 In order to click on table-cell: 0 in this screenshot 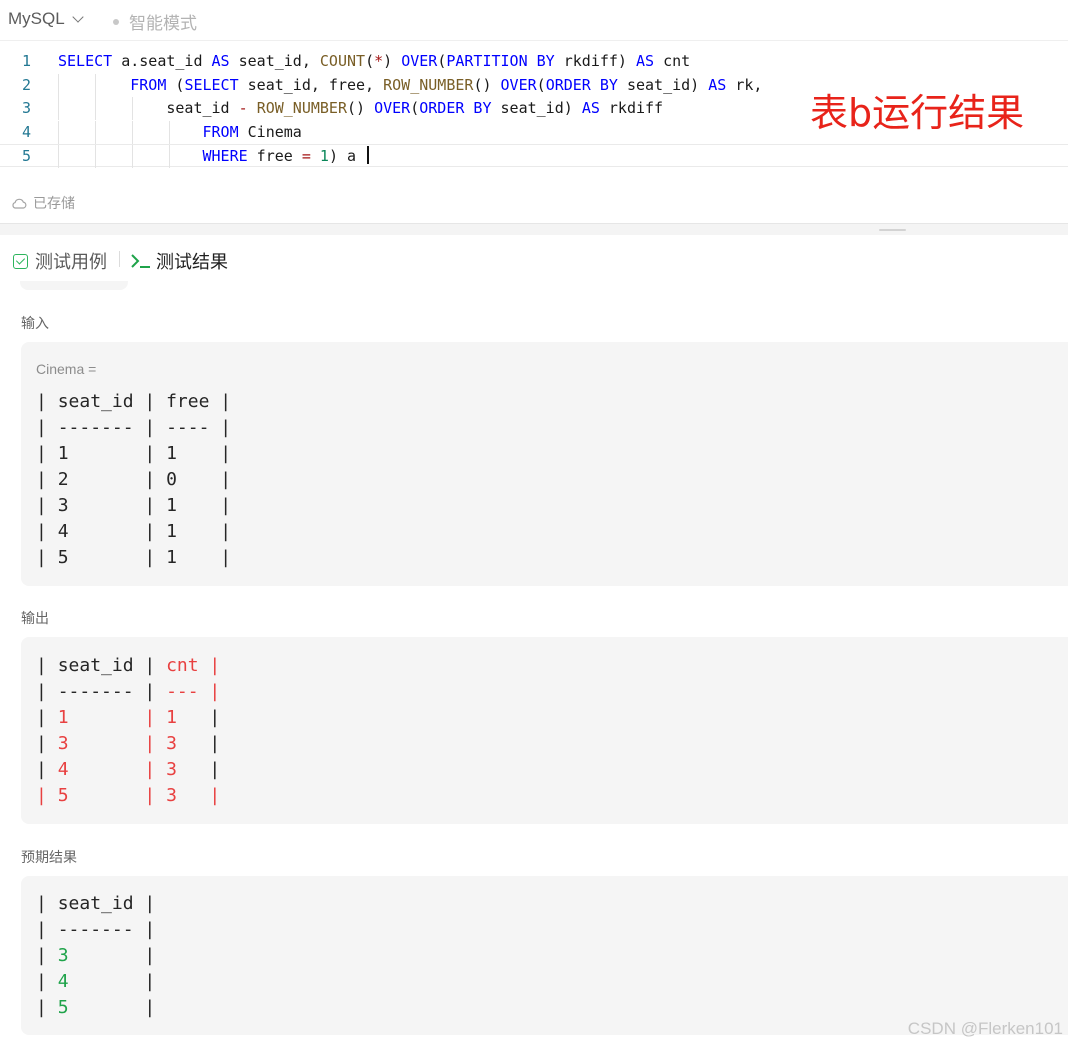, I will do `click(188, 479)`.